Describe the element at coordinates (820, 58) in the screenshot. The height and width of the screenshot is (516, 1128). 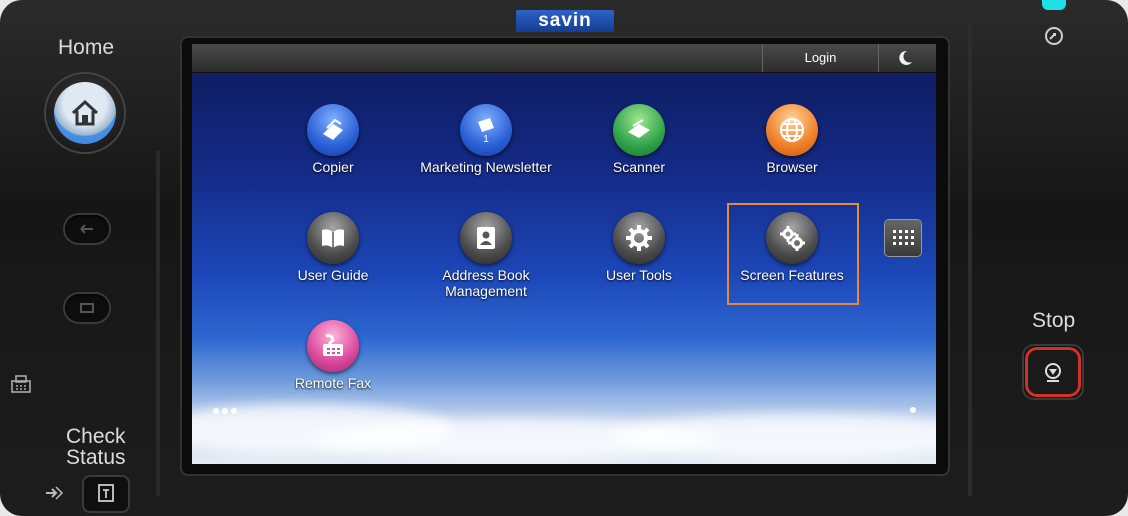
I see `login-button: Login` at that location.